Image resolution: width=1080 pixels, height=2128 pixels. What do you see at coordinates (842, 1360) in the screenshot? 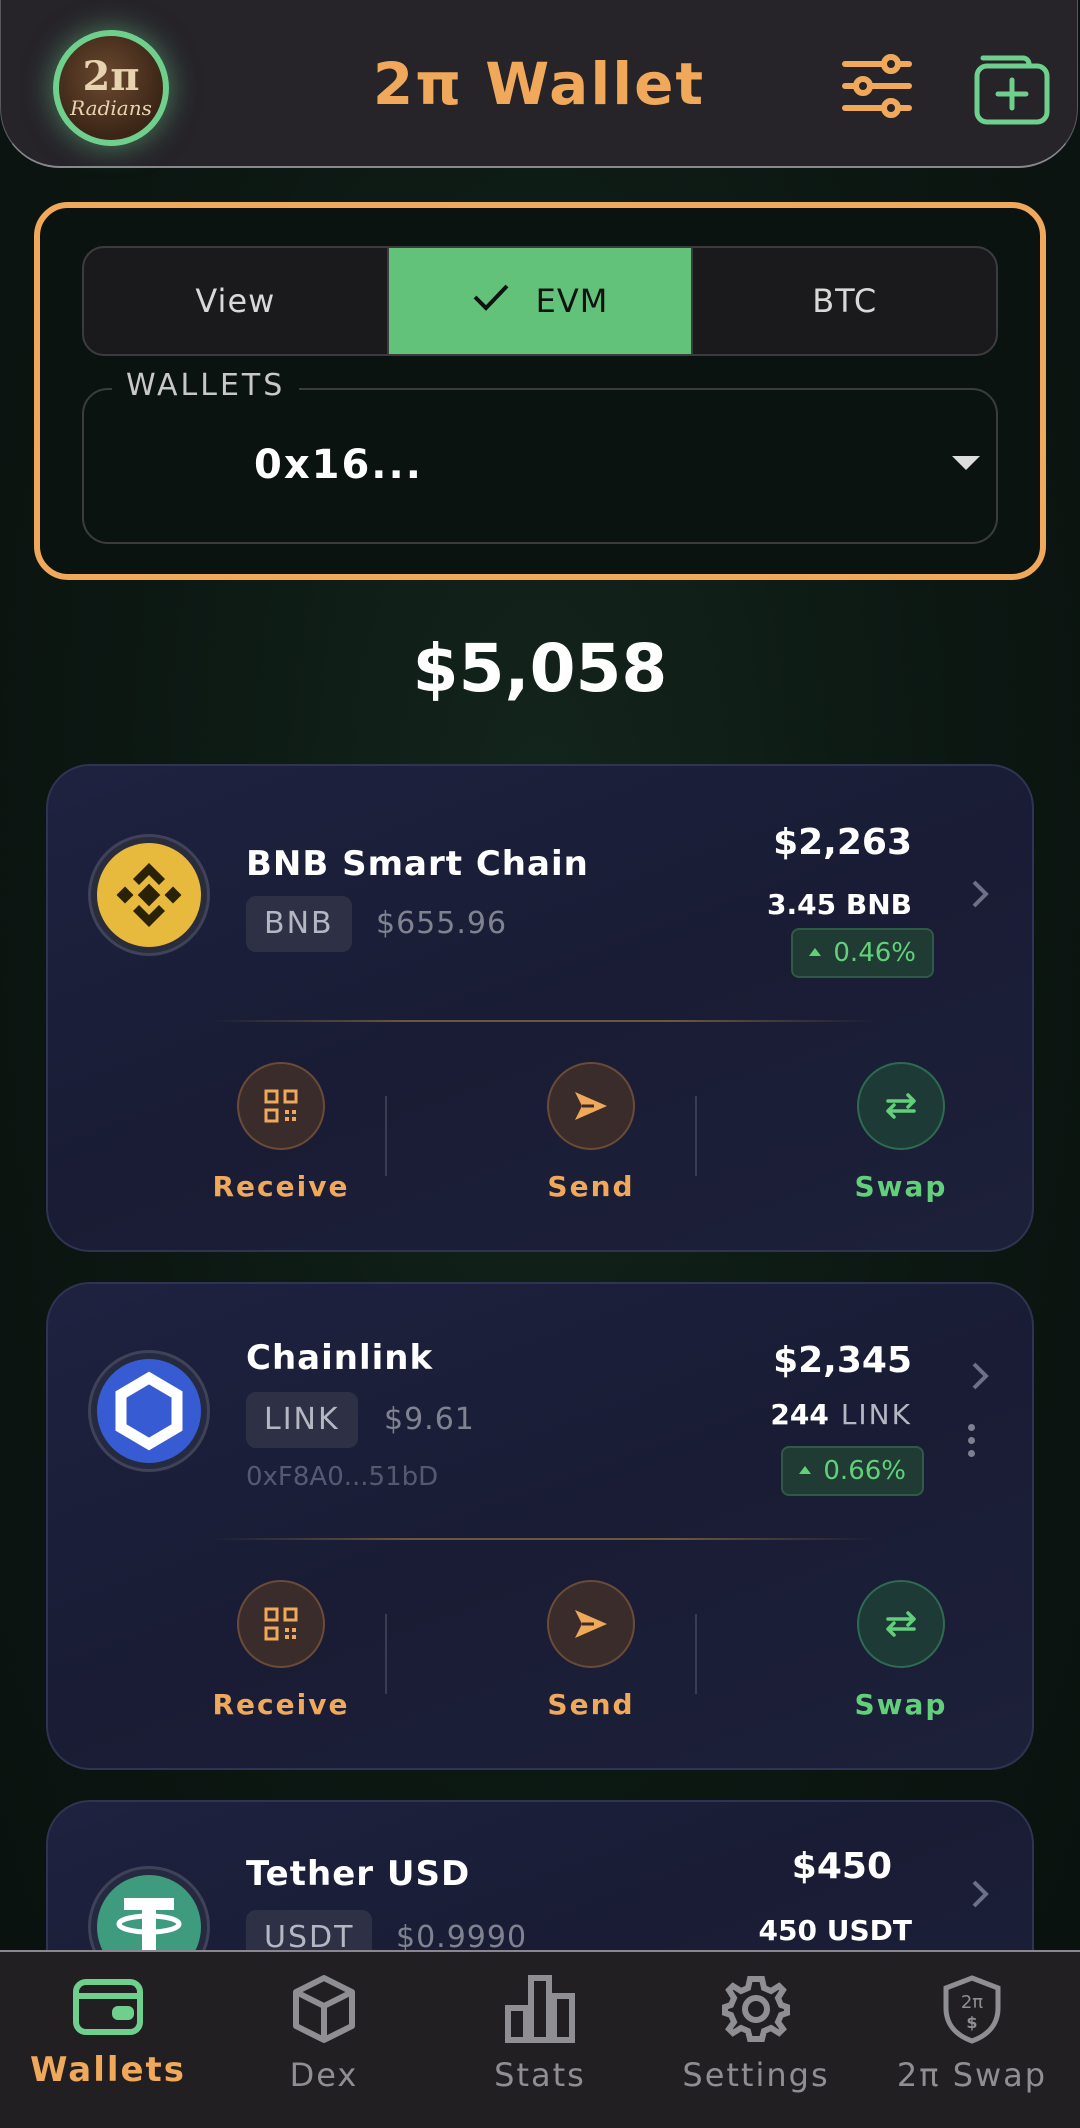
I see `asset-value: $2,345` at bounding box center [842, 1360].